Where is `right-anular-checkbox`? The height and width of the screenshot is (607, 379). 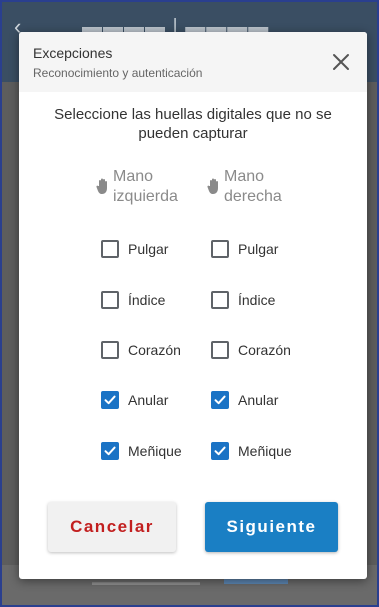 right-anular-checkbox is located at coordinates (220, 400).